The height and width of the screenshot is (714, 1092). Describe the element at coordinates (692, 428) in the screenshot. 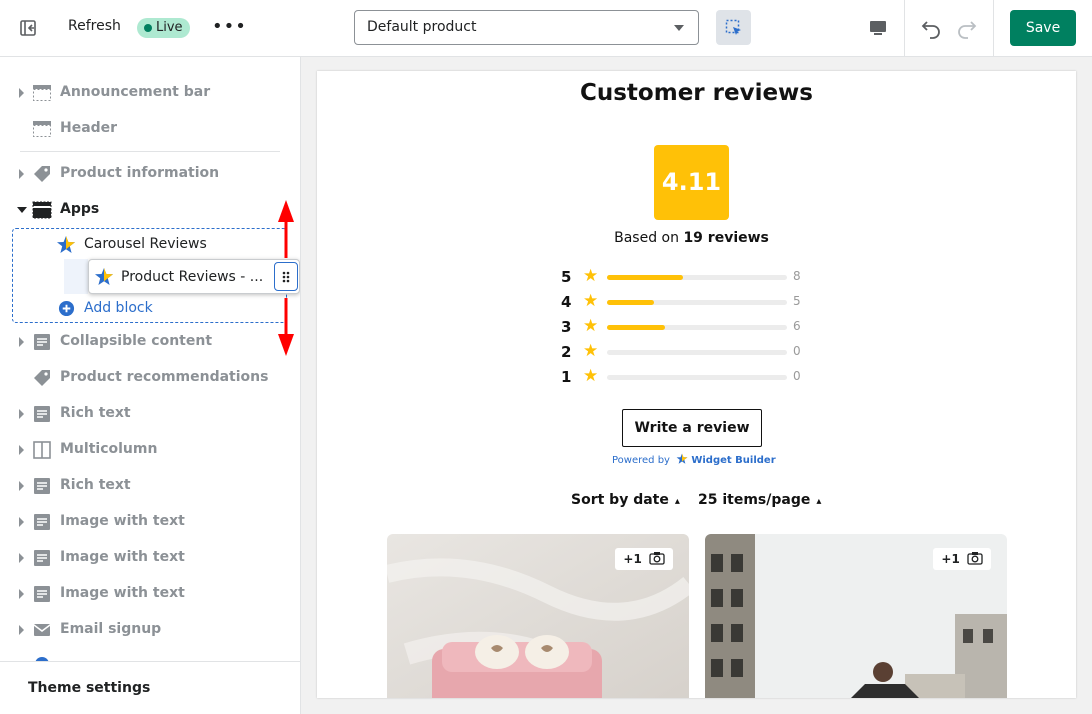

I see `write-review-button: Write a review` at that location.